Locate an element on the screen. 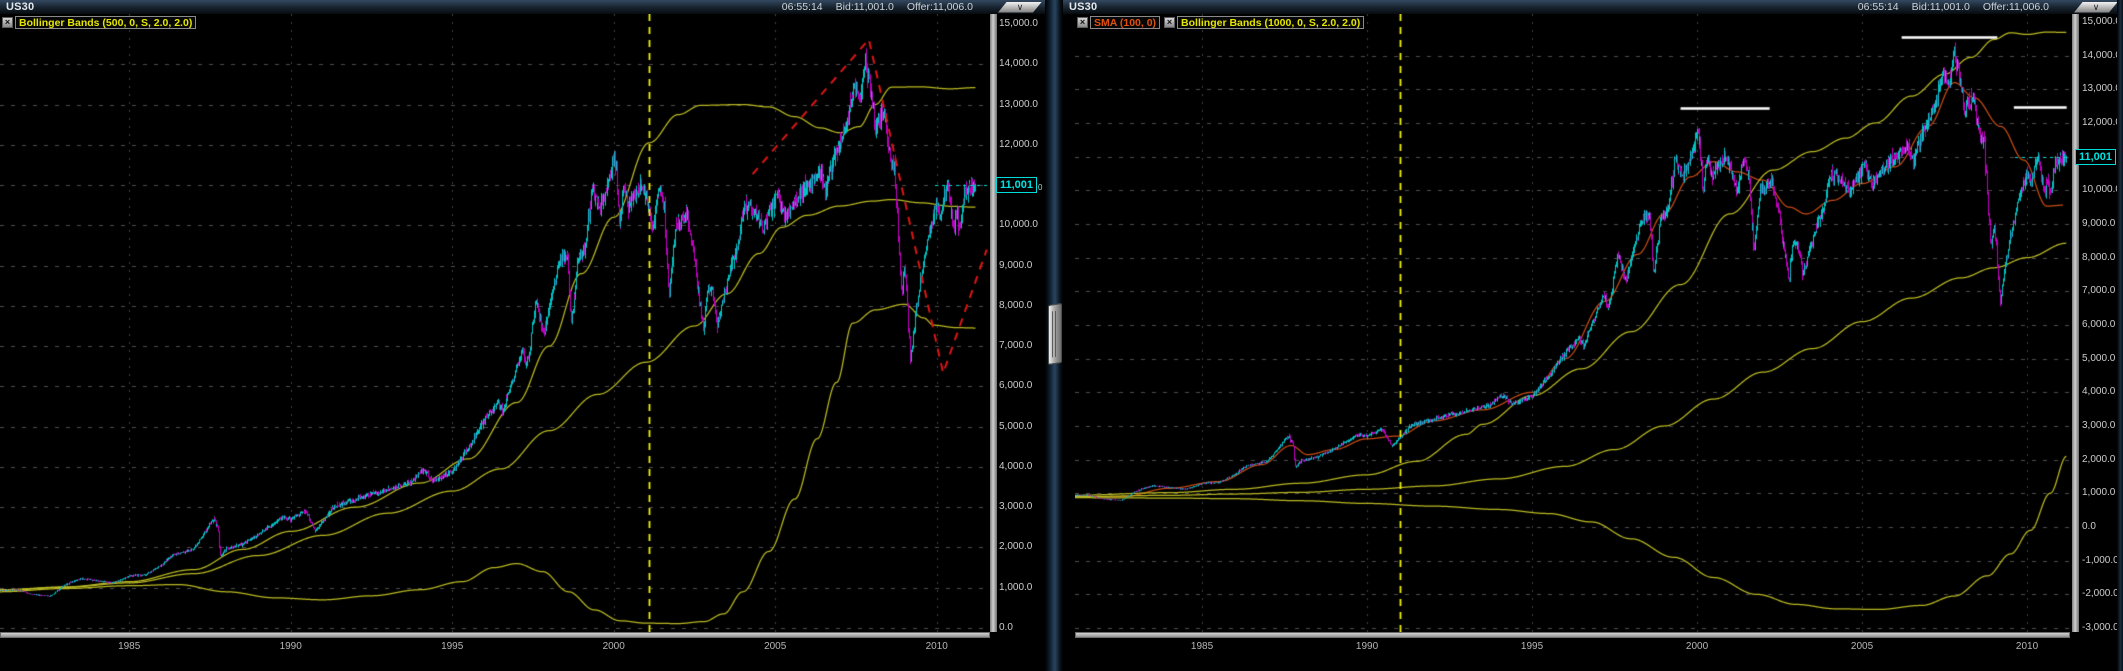 The width and height of the screenshot is (2123, 671). current-price-decimal: 0 is located at coordinates (1040, 188).